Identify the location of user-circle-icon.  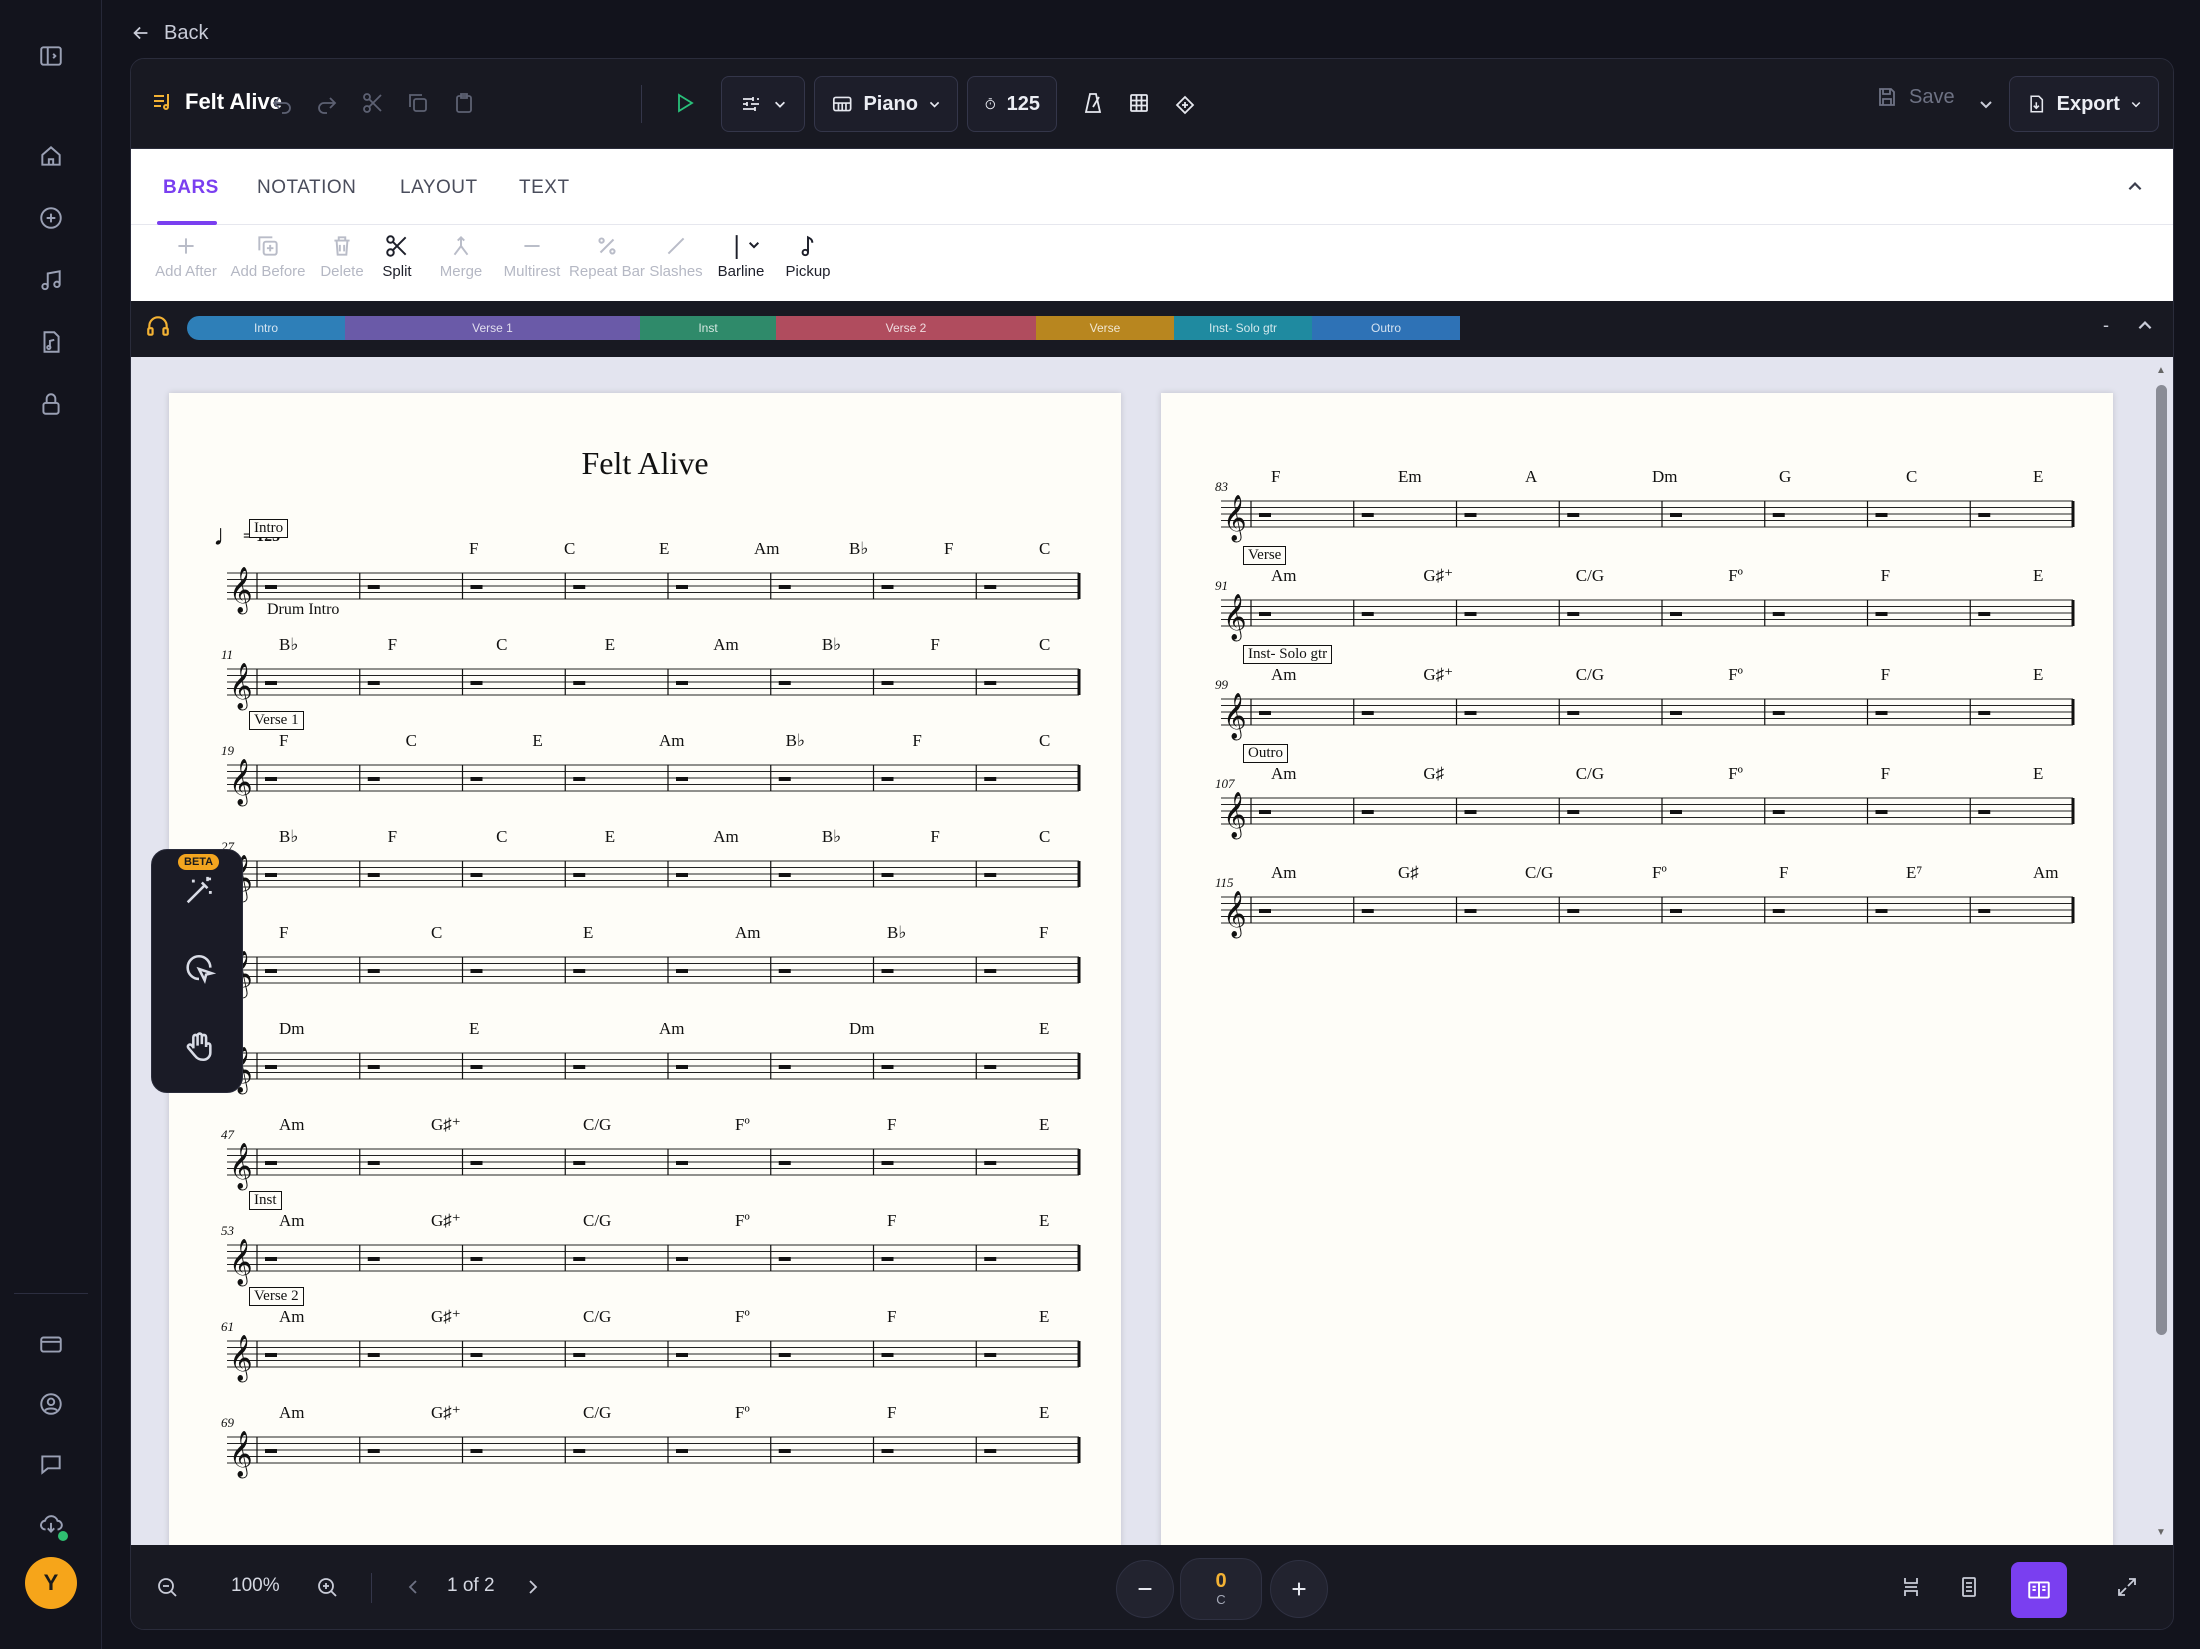
(51, 1404).